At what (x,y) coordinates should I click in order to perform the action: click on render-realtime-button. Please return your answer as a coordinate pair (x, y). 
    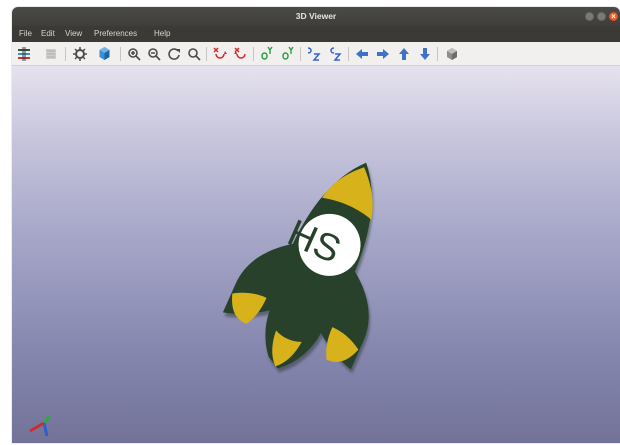
    Looking at the image, I should click on (50, 53).